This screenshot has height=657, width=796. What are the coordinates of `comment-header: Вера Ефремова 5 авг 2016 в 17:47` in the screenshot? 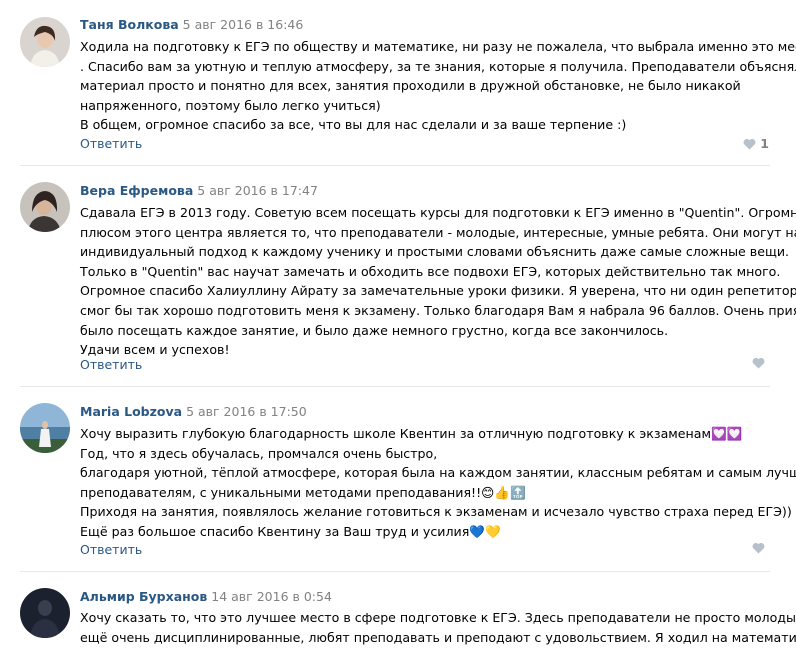 It's located at (199, 191).